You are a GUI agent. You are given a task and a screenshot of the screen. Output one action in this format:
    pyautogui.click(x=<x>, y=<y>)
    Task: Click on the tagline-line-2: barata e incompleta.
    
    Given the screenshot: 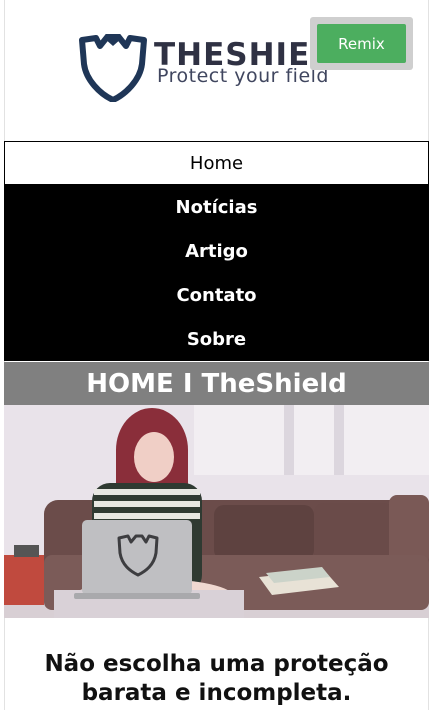 What is the action you would take?
    pyautogui.click(x=216, y=693)
    